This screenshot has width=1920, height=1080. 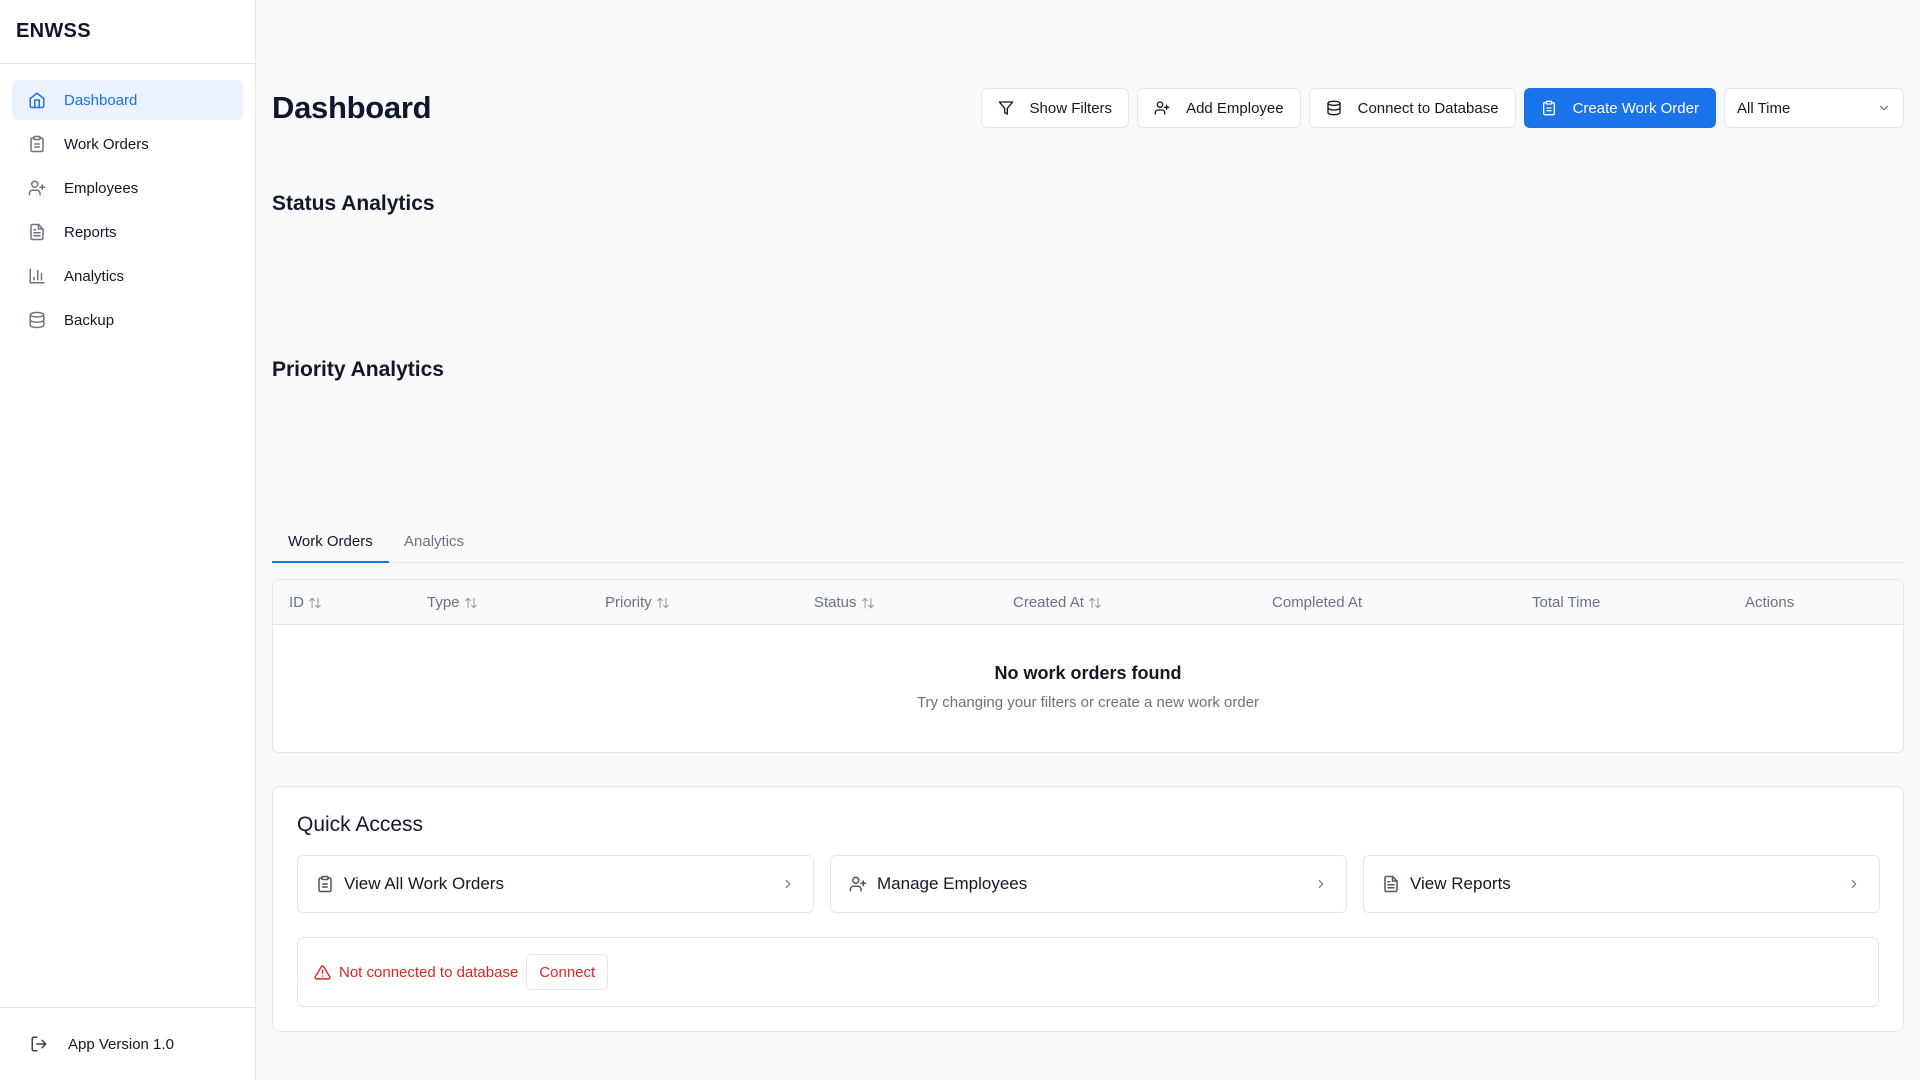 I want to click on view-reports-link: View Reports, so click(x=1621, y=884).